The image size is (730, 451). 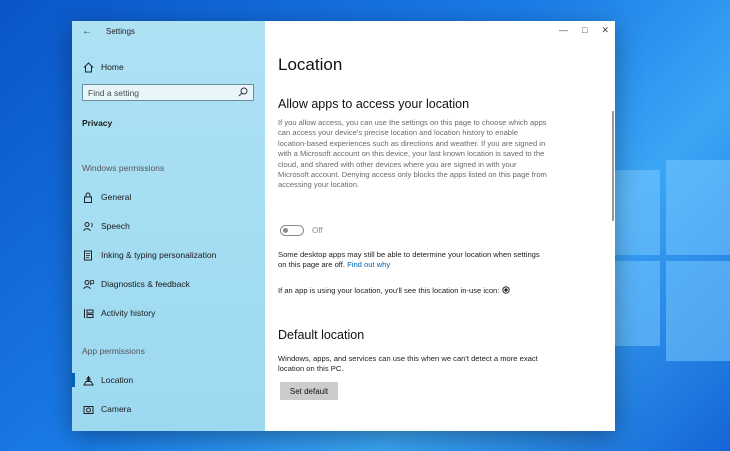 What do you see at coordinates (145, 284) in the screenshot?
I see `sidebar-item-label: Diagnostics & feedback` at bounding box center [145, 284].